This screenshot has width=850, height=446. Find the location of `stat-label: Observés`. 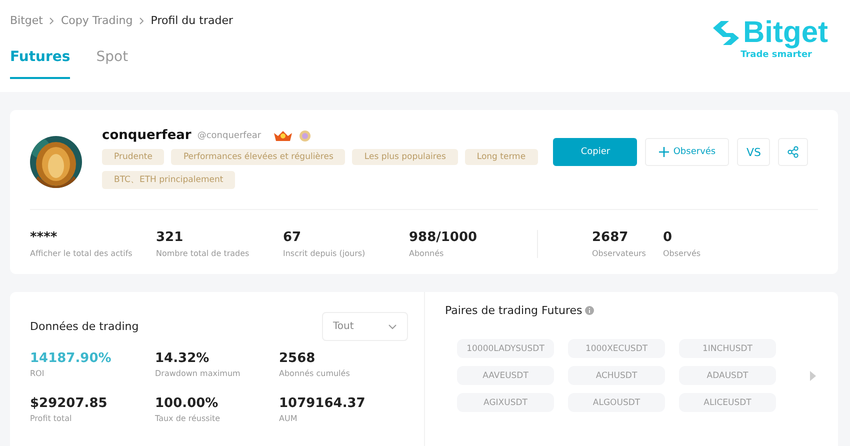

stat-label: Observés is located at coordinates (682, 253).